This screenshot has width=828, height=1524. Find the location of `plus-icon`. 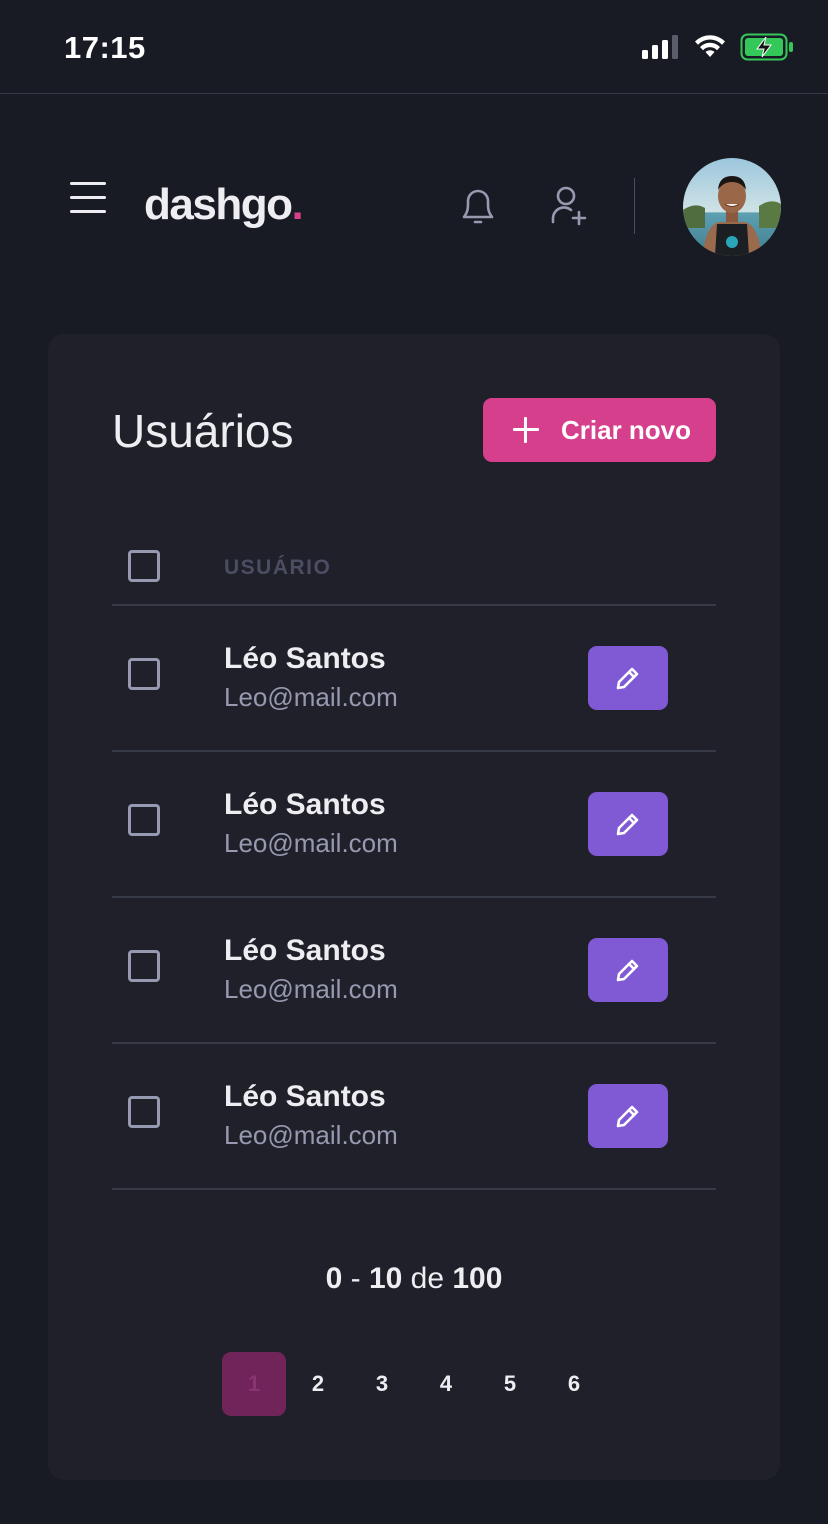

plus-icon is located at coordinates (526, 430).